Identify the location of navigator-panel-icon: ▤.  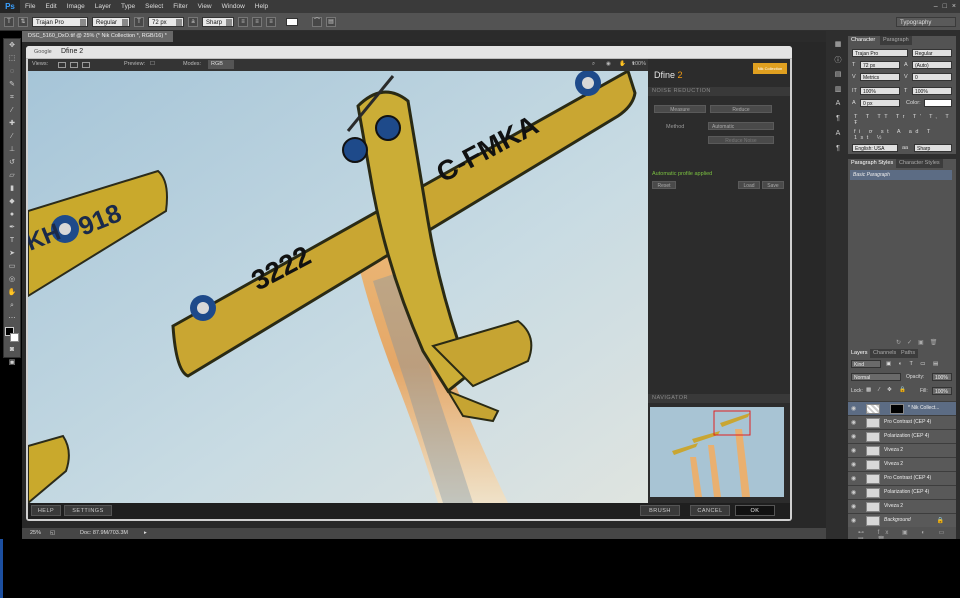
(838, 75).